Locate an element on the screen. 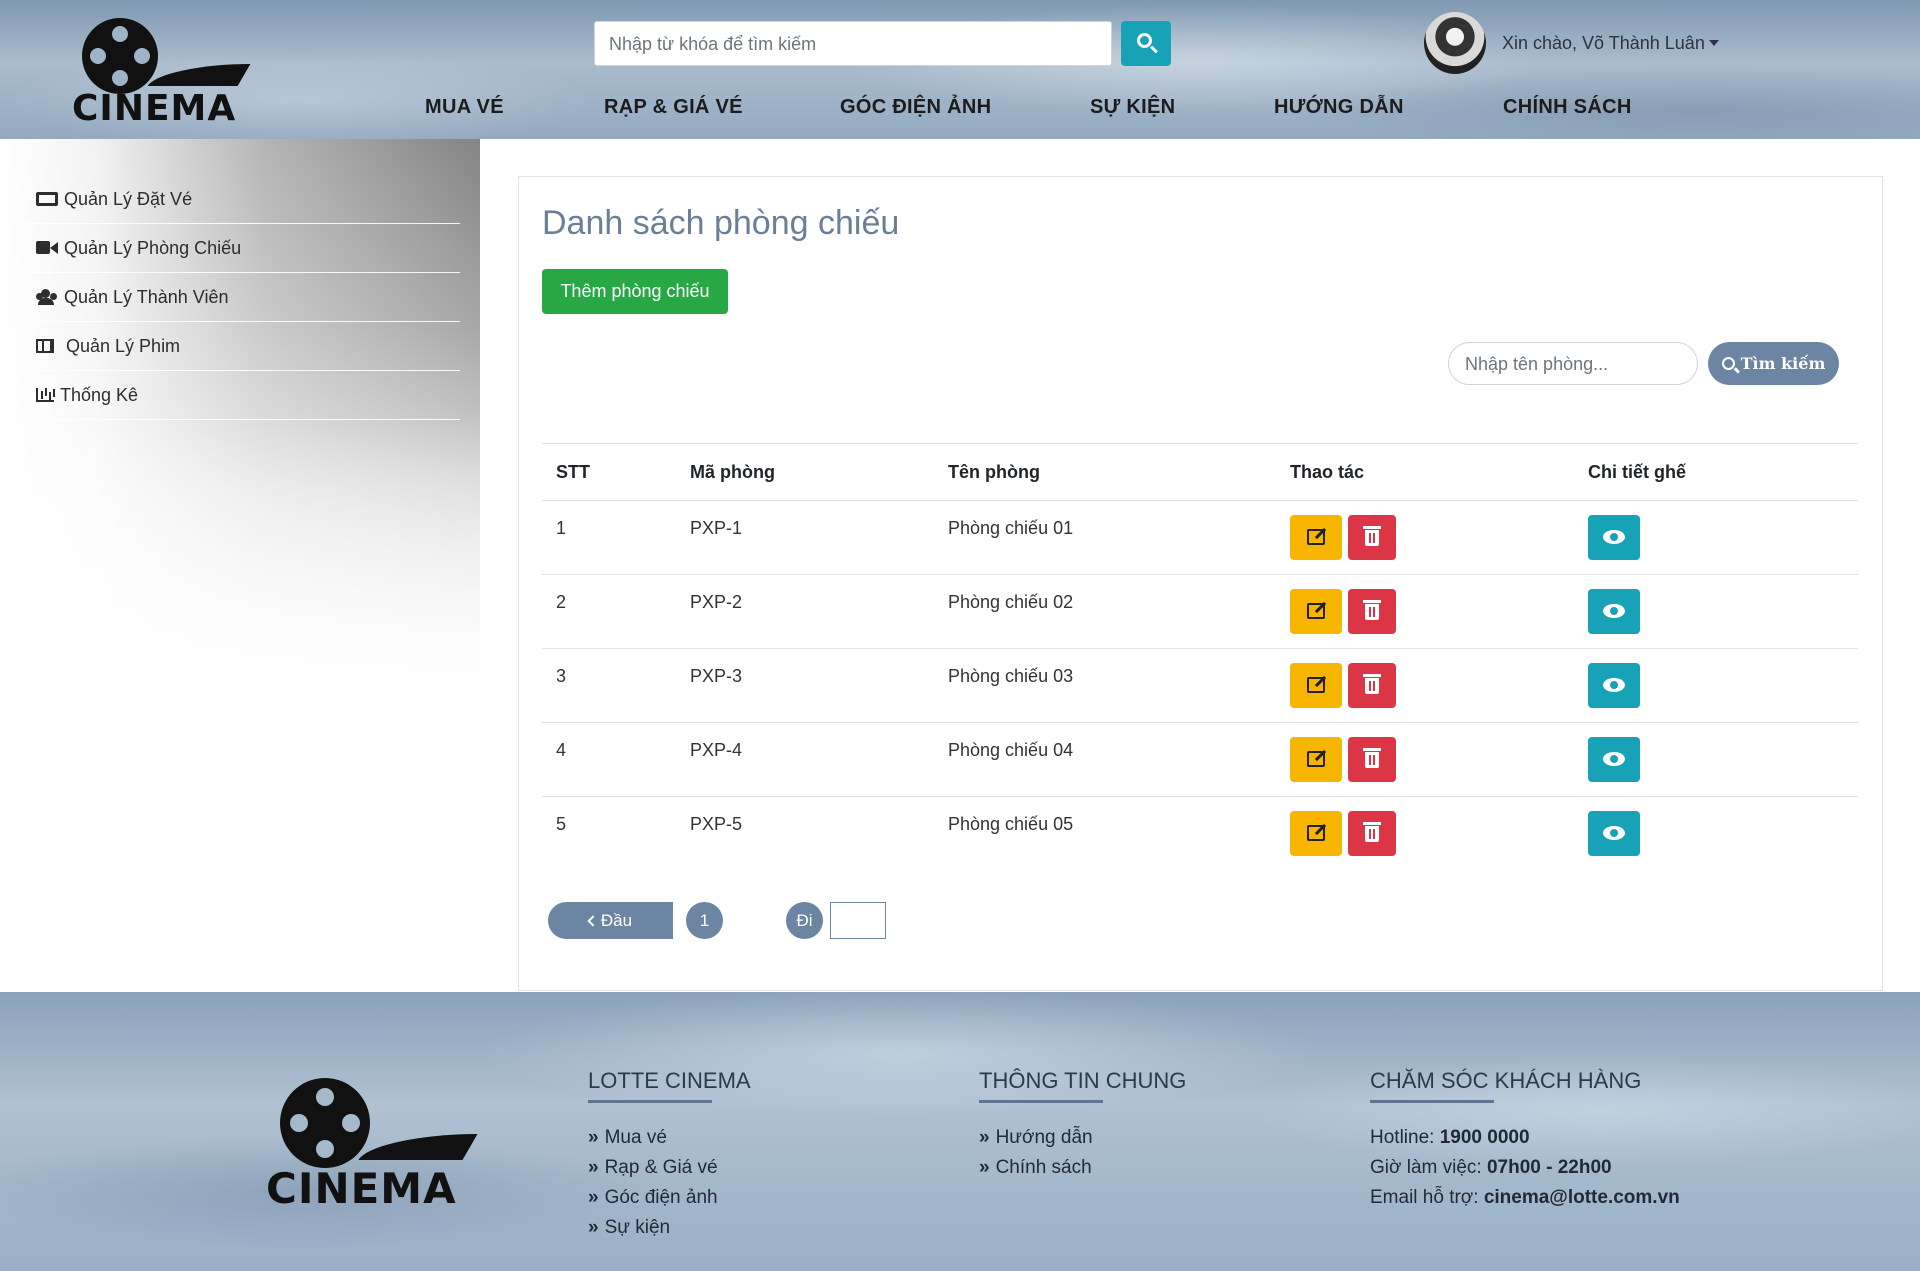  footer-link-mua-ve: » Mua vé is located at coordinates (627, 1138).